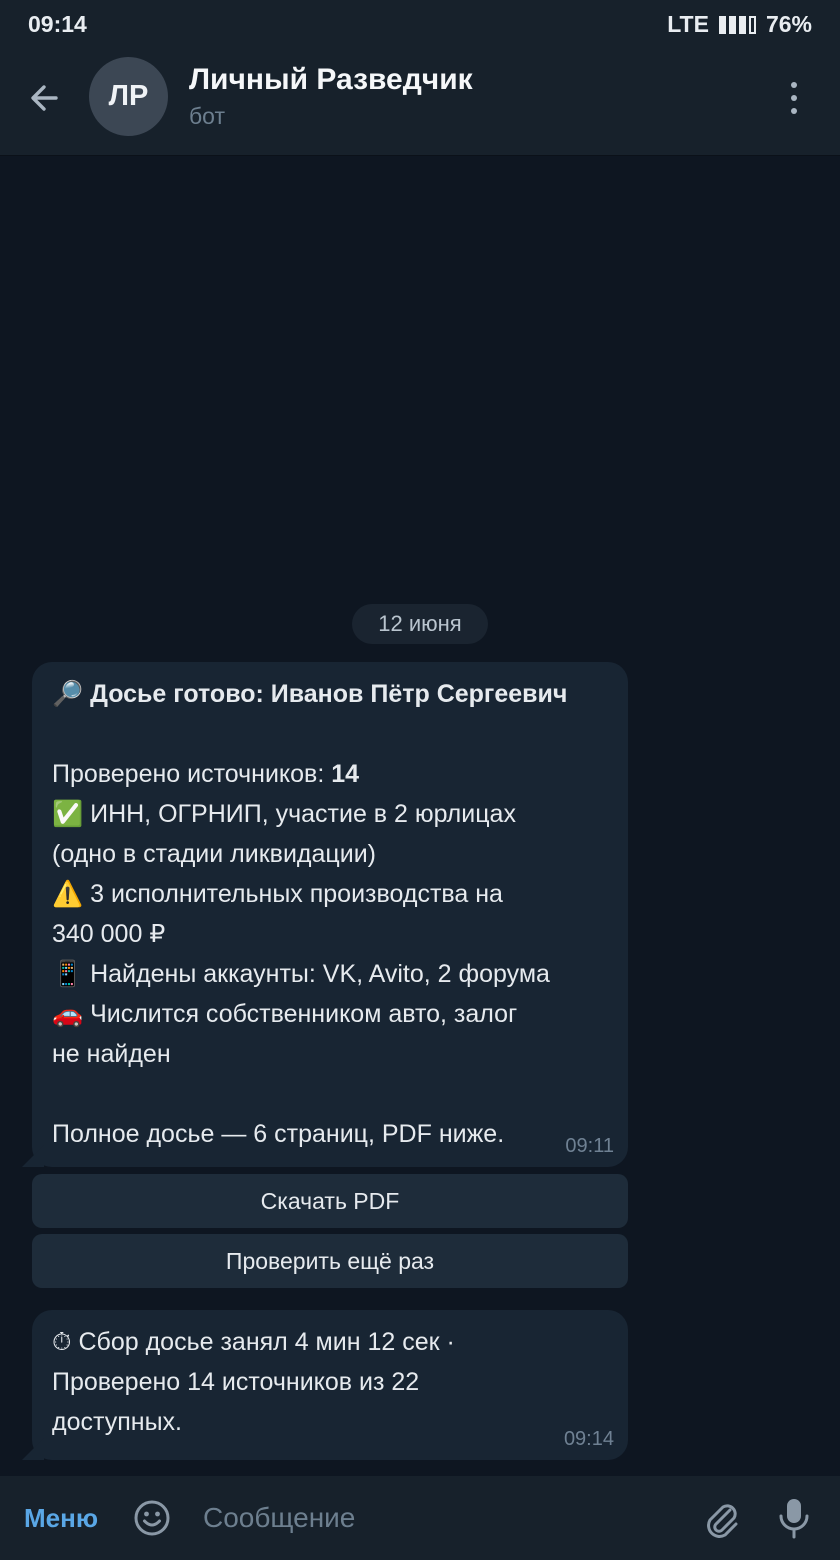 The height and width of the screenshot is (1560, 840). I want to click on proceedings-line: ⚠️ 3 исполнительных производства на, so click(330, 894).